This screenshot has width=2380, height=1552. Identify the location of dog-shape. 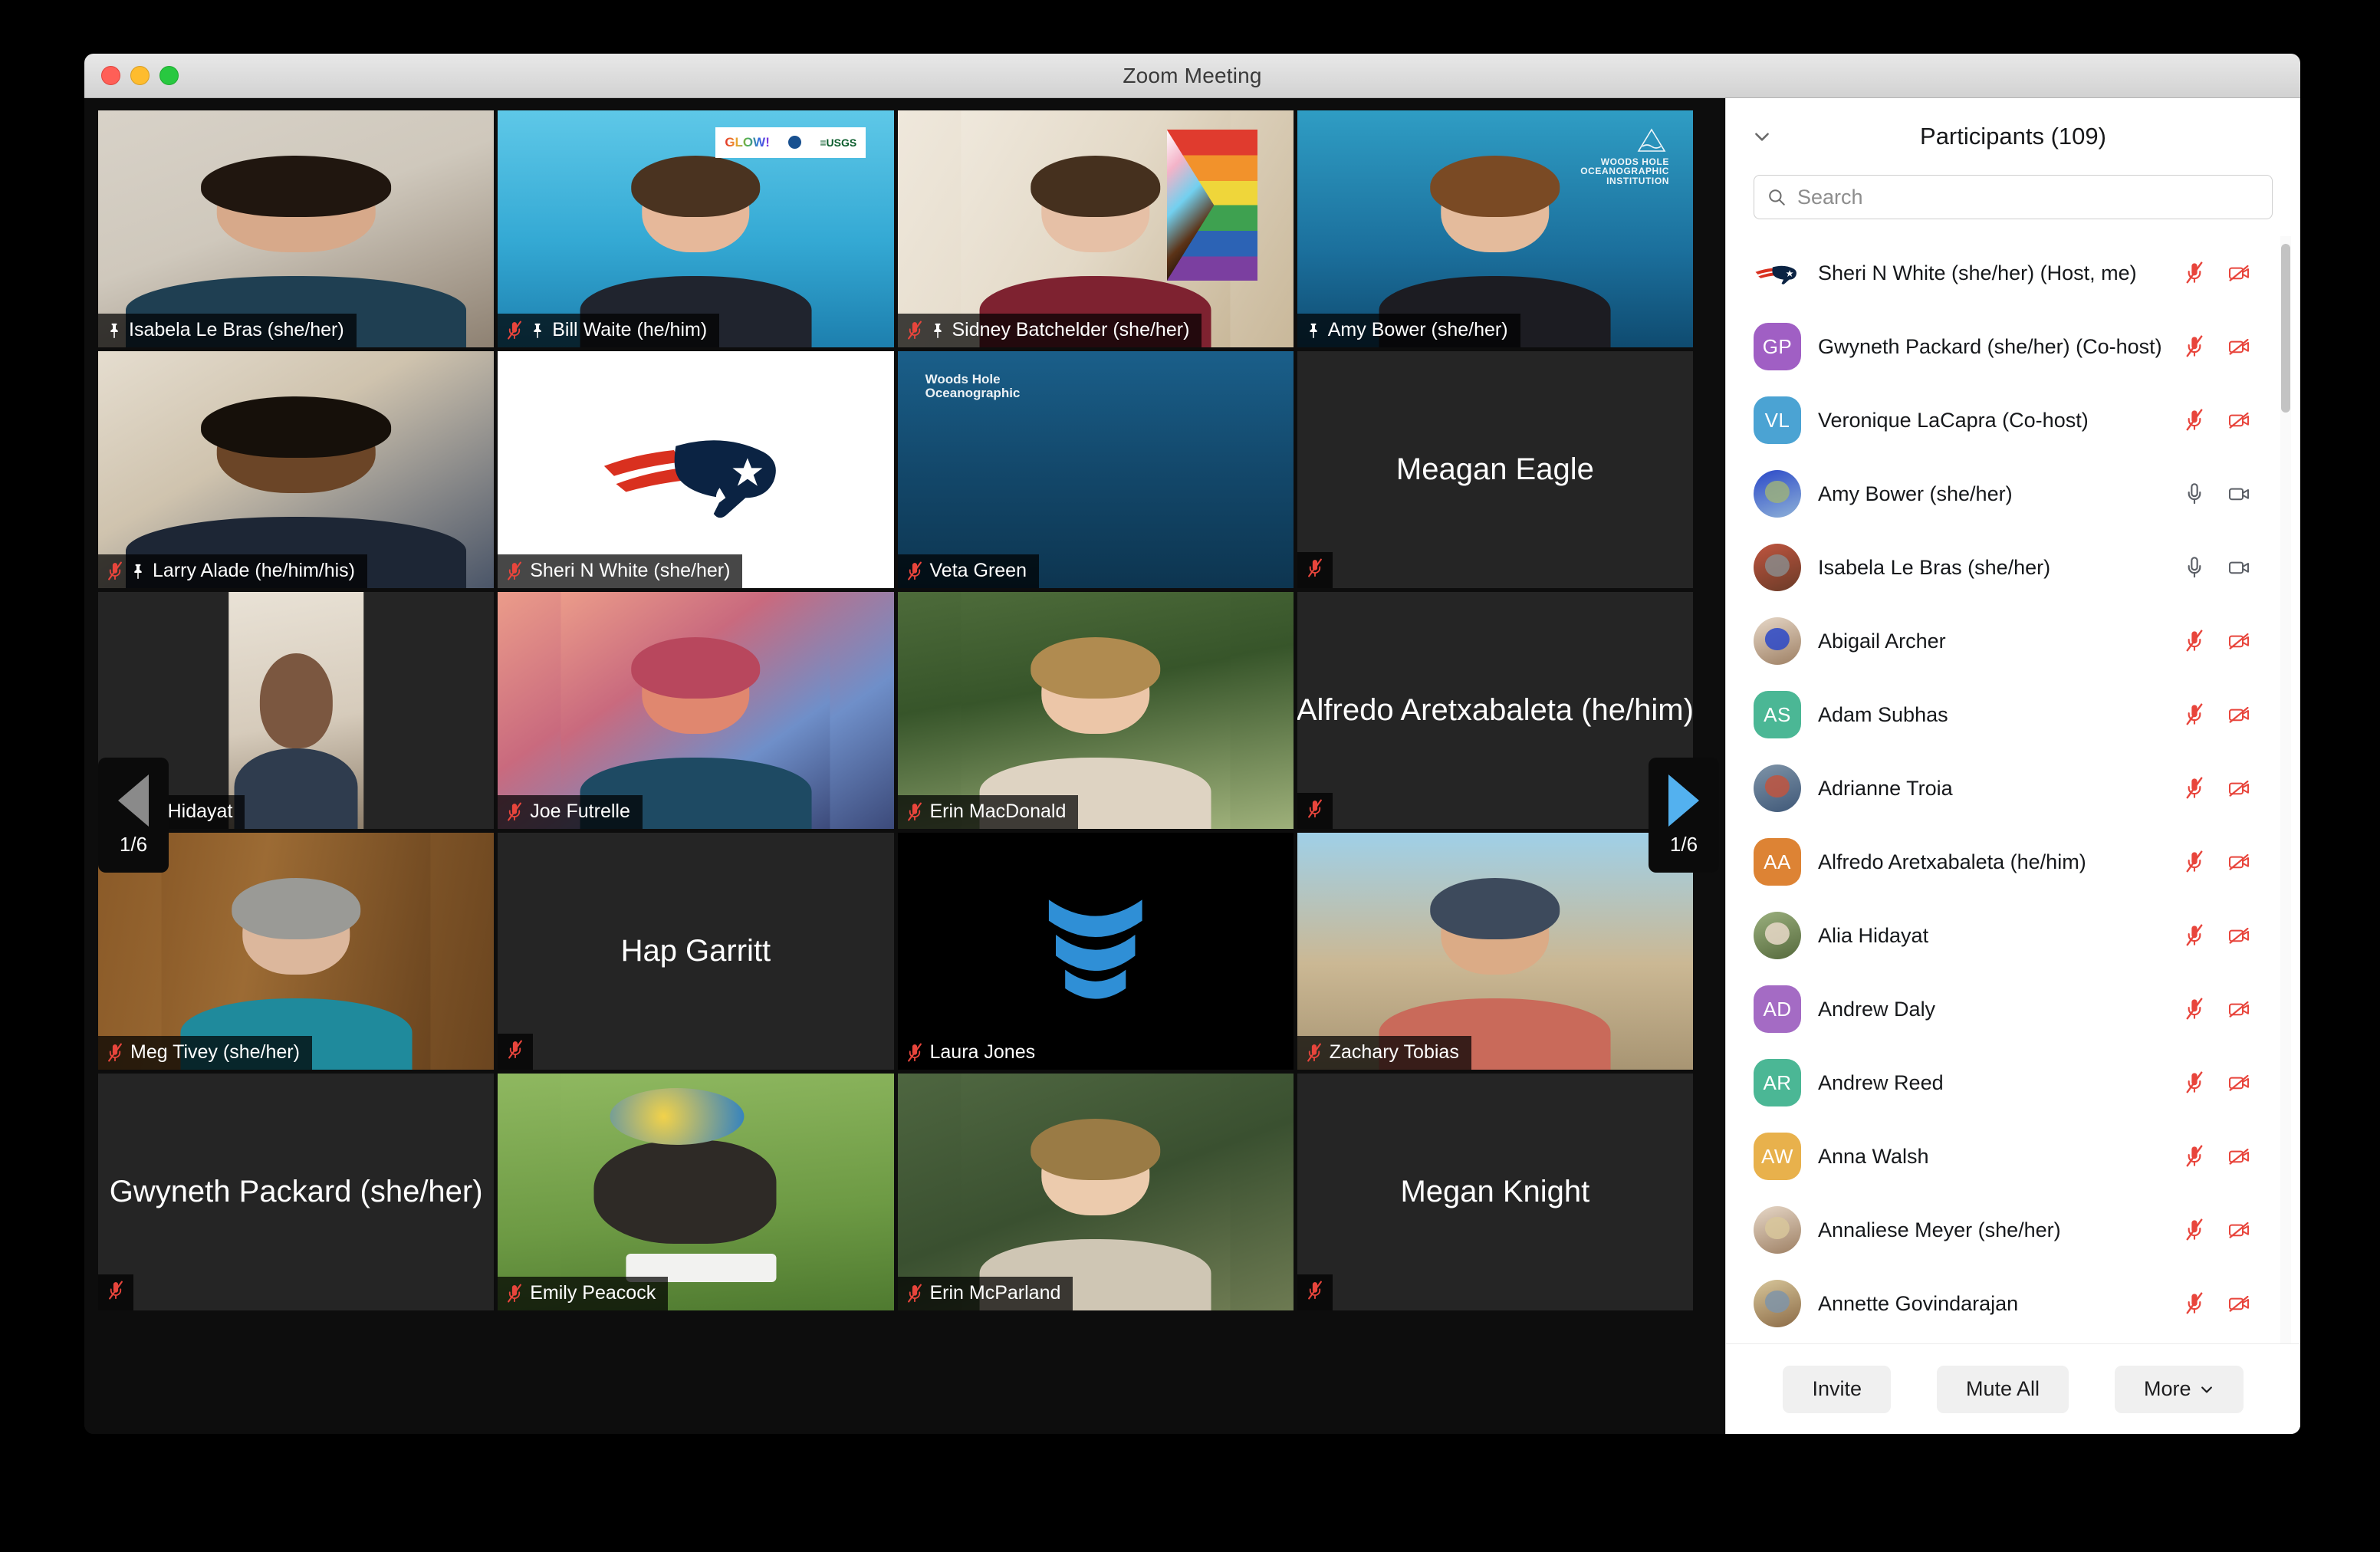
(685, 1192).